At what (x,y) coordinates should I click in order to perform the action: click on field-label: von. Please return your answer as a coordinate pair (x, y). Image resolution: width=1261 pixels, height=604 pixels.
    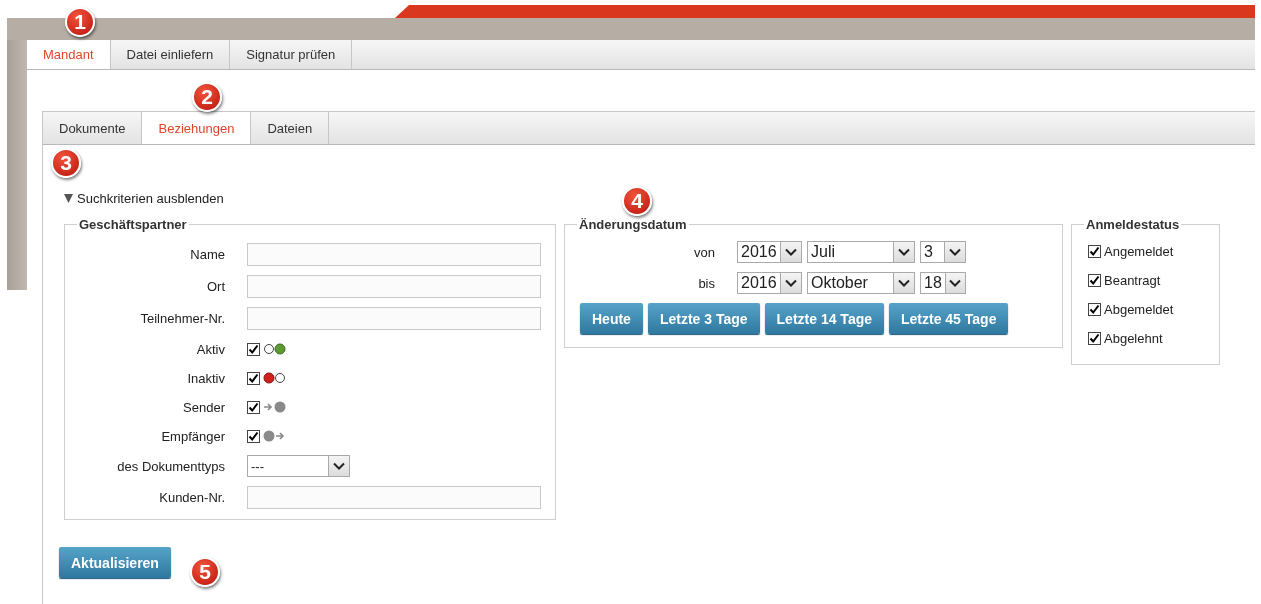
    Looking at the image, I should click on (704, 252).